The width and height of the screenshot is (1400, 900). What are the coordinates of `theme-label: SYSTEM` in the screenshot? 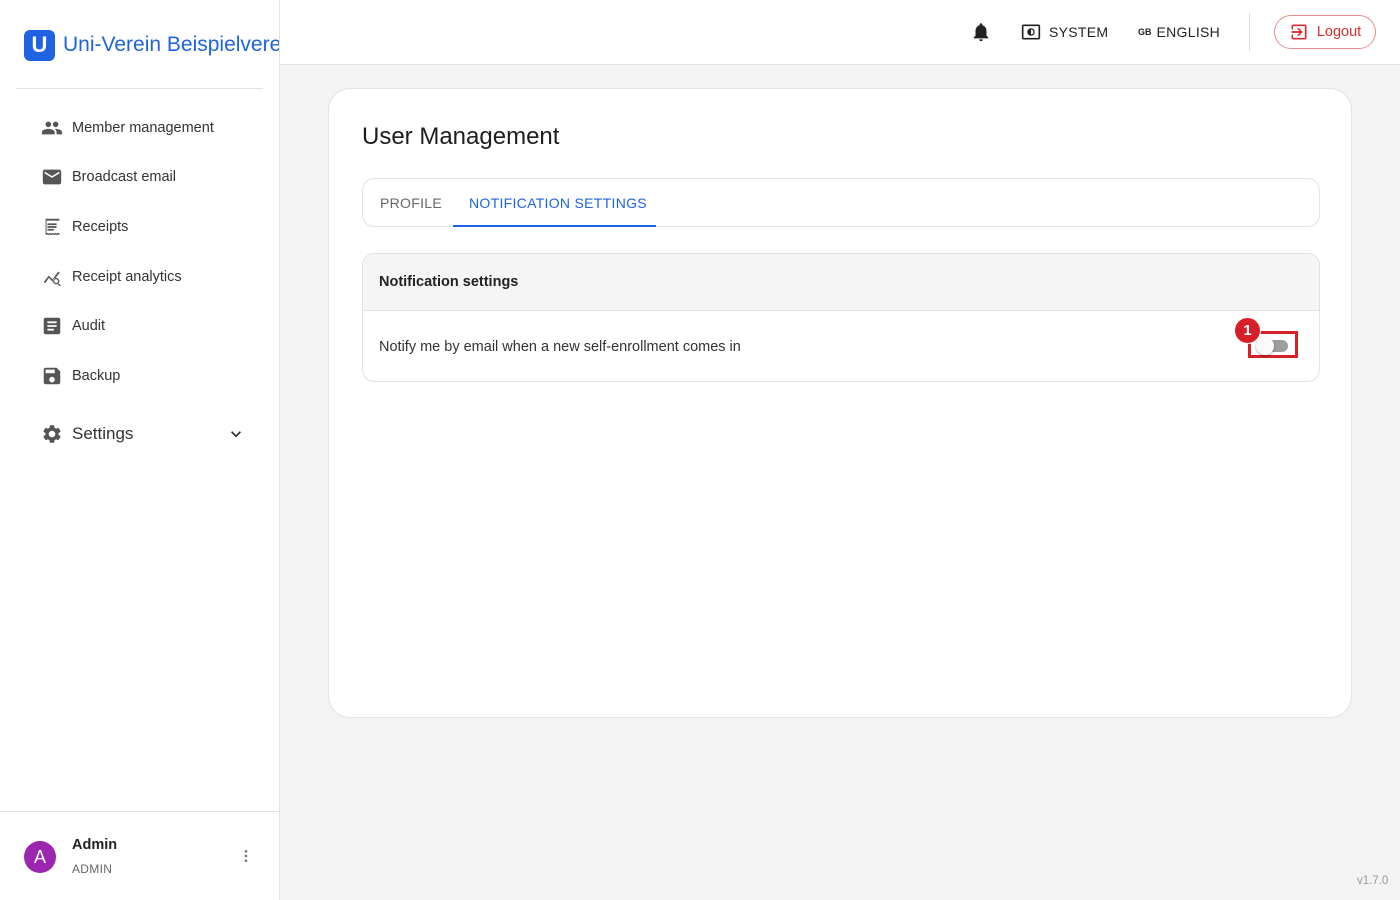 It's located at (1079, 32).